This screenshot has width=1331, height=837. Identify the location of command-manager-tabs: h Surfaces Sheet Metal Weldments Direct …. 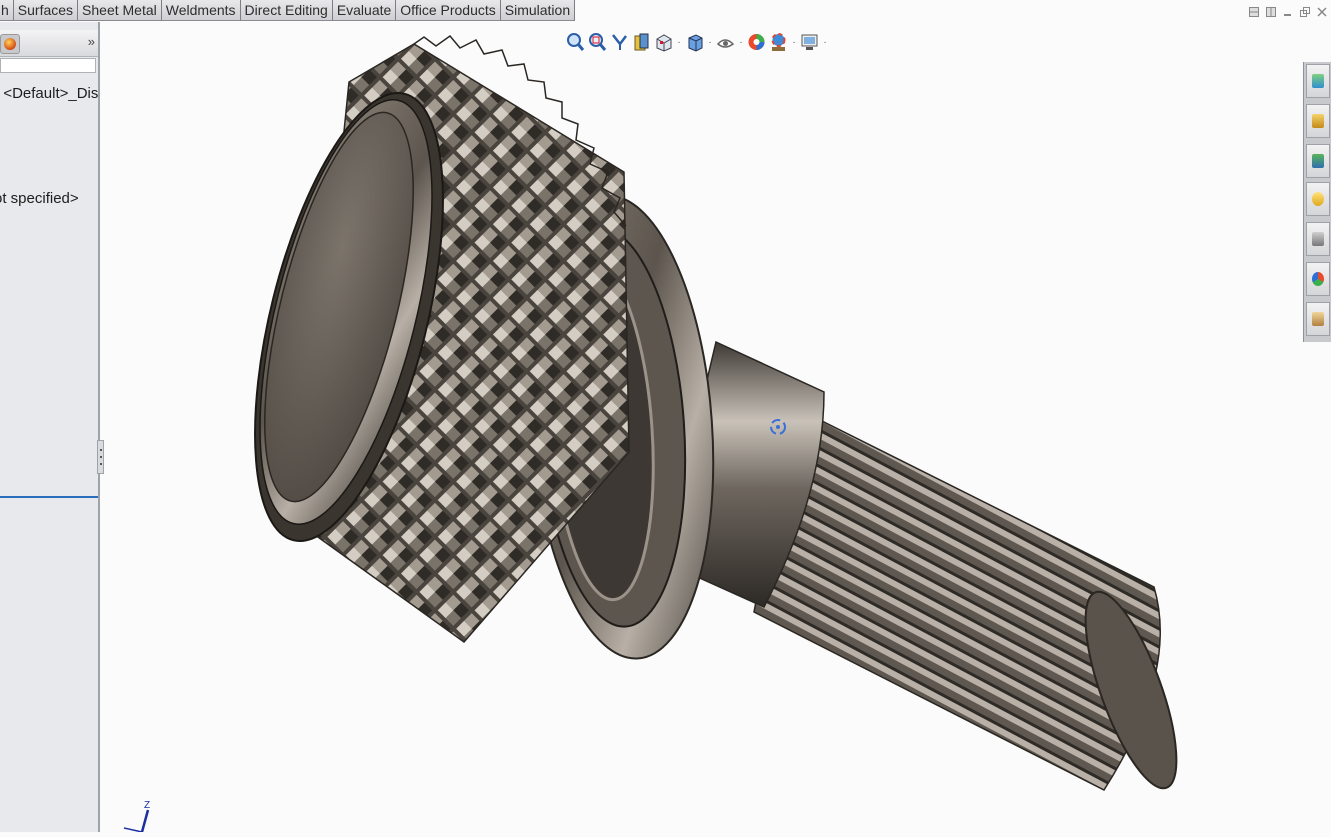
(288, 10).